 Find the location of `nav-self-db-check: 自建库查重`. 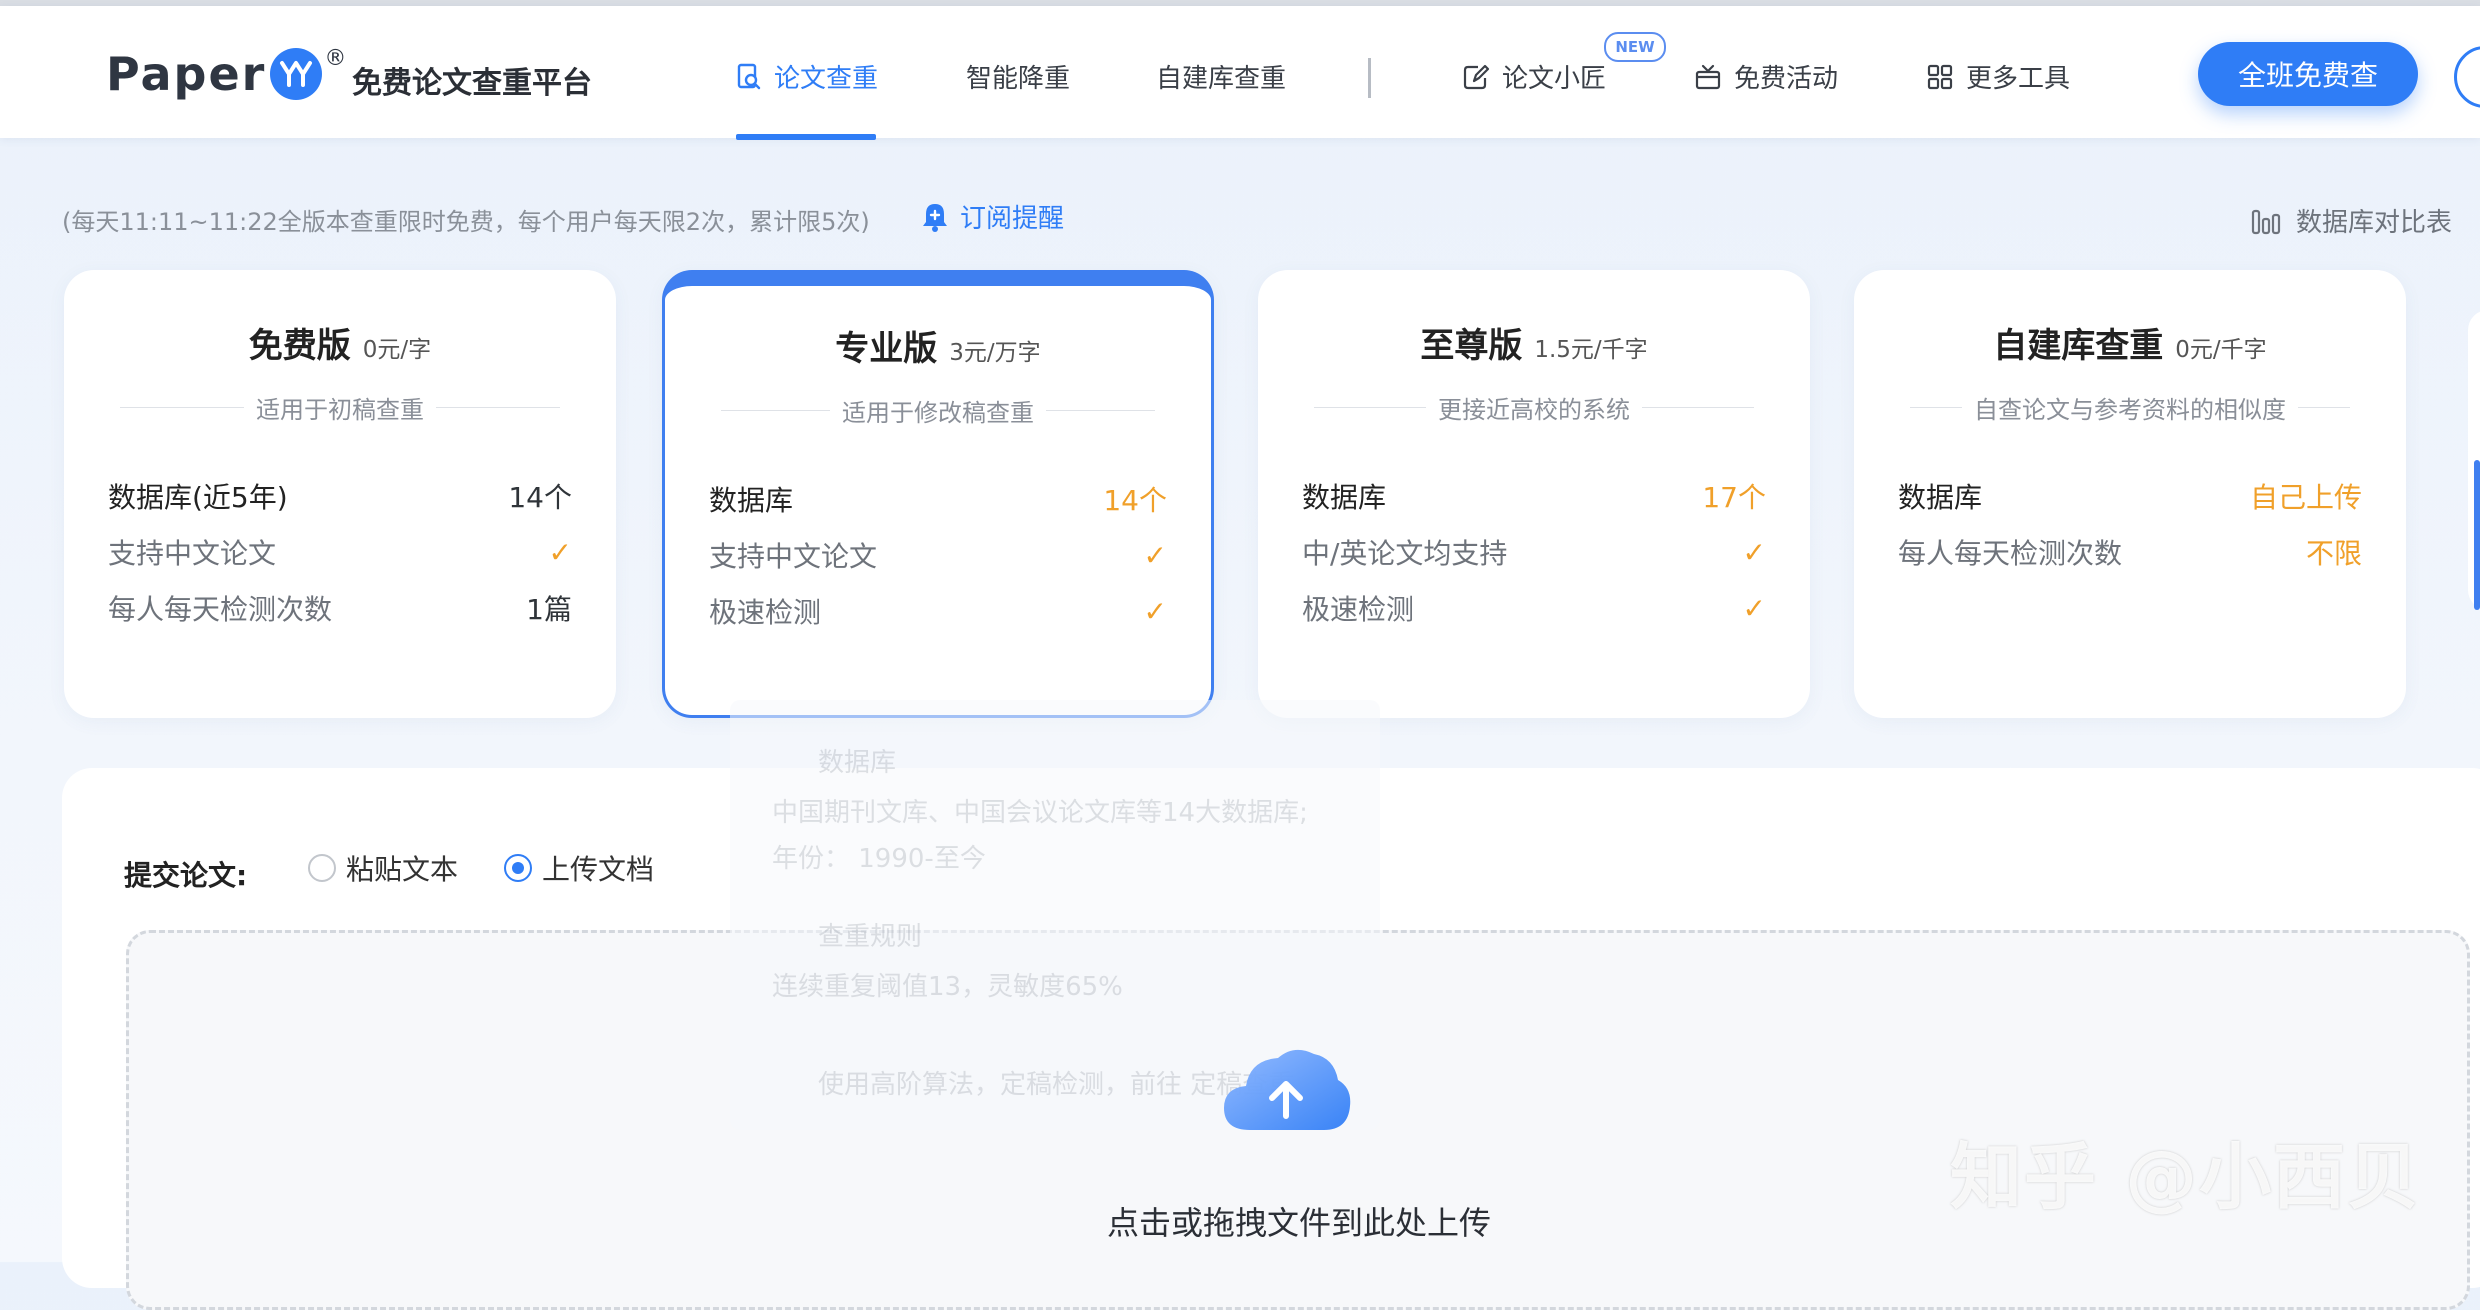

nav-self-db-check: 自建库查重 is located at coordinates (1221, 76).